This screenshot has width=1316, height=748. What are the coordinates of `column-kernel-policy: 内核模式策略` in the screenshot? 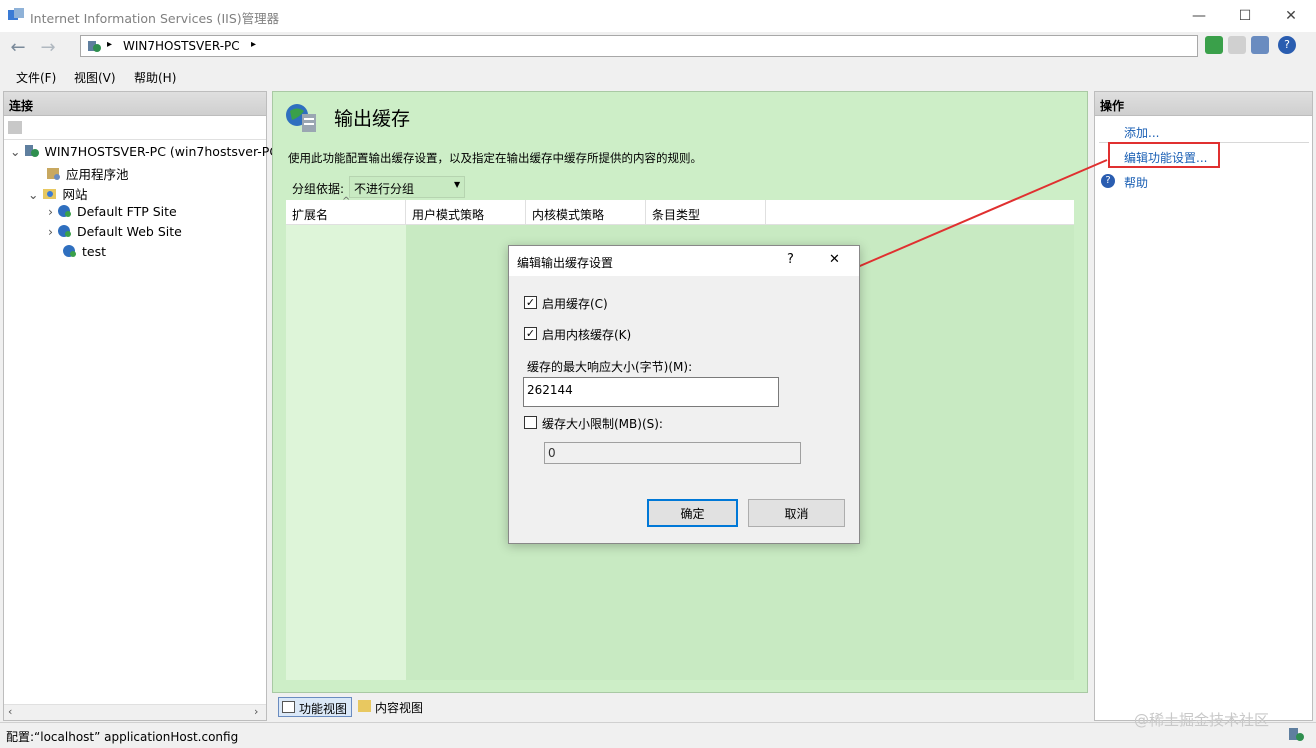 It's located at (568, 214).